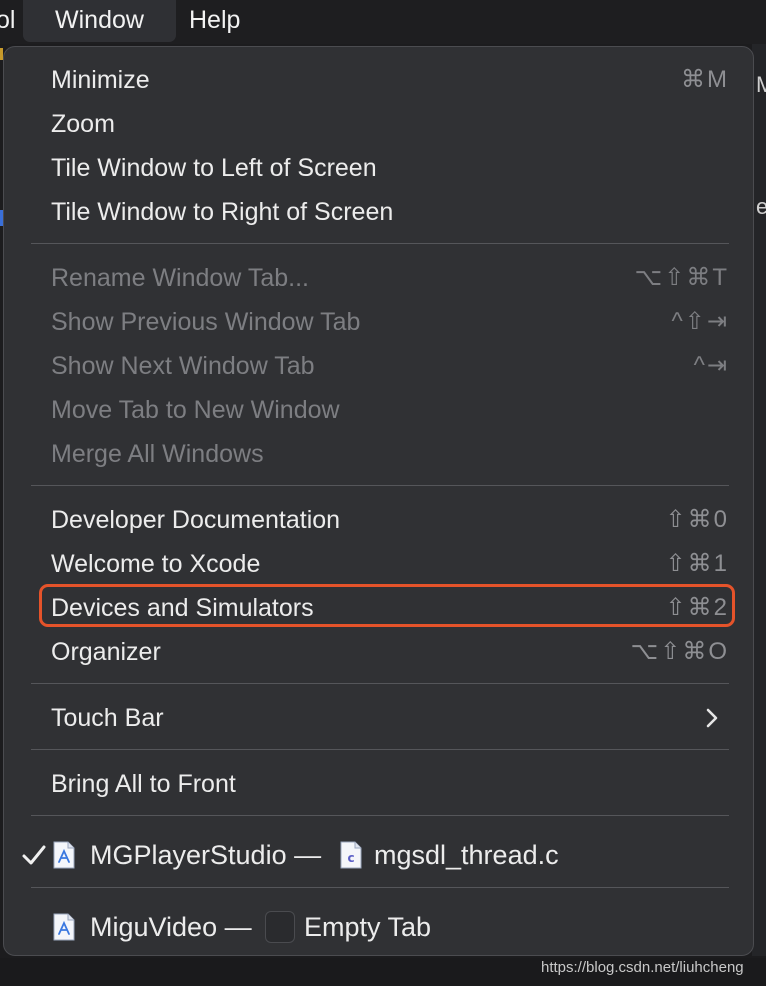  Describe the element at coordinates (222, 212) in the screenshot. I see `menu-item-label: Tile Window to Right of Screen` at that location.